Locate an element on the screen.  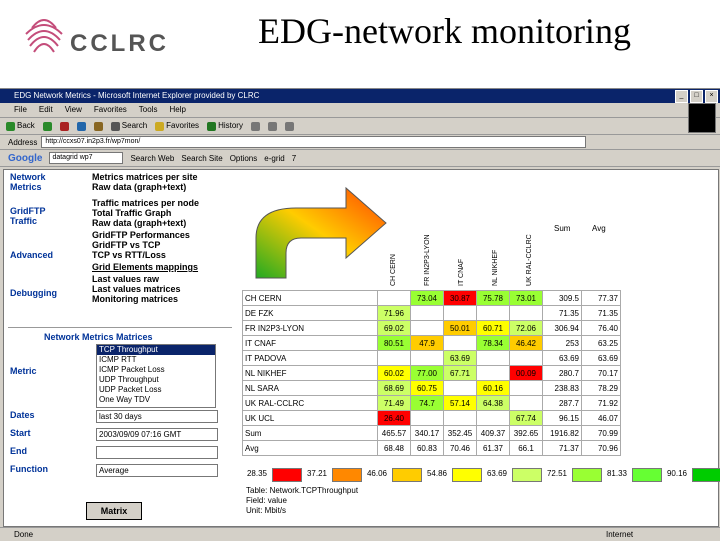
legend-value: 46.06 is located at coordinates (377, 473).